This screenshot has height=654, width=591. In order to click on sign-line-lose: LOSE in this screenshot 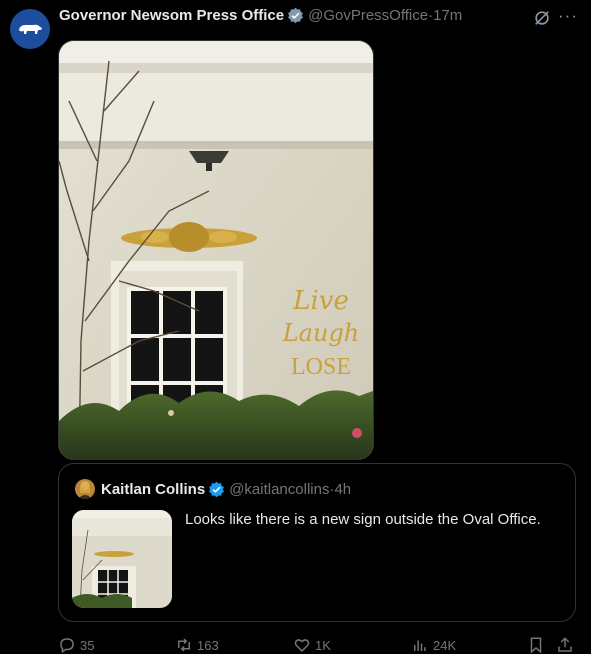, I will do `click(321, 367)`.